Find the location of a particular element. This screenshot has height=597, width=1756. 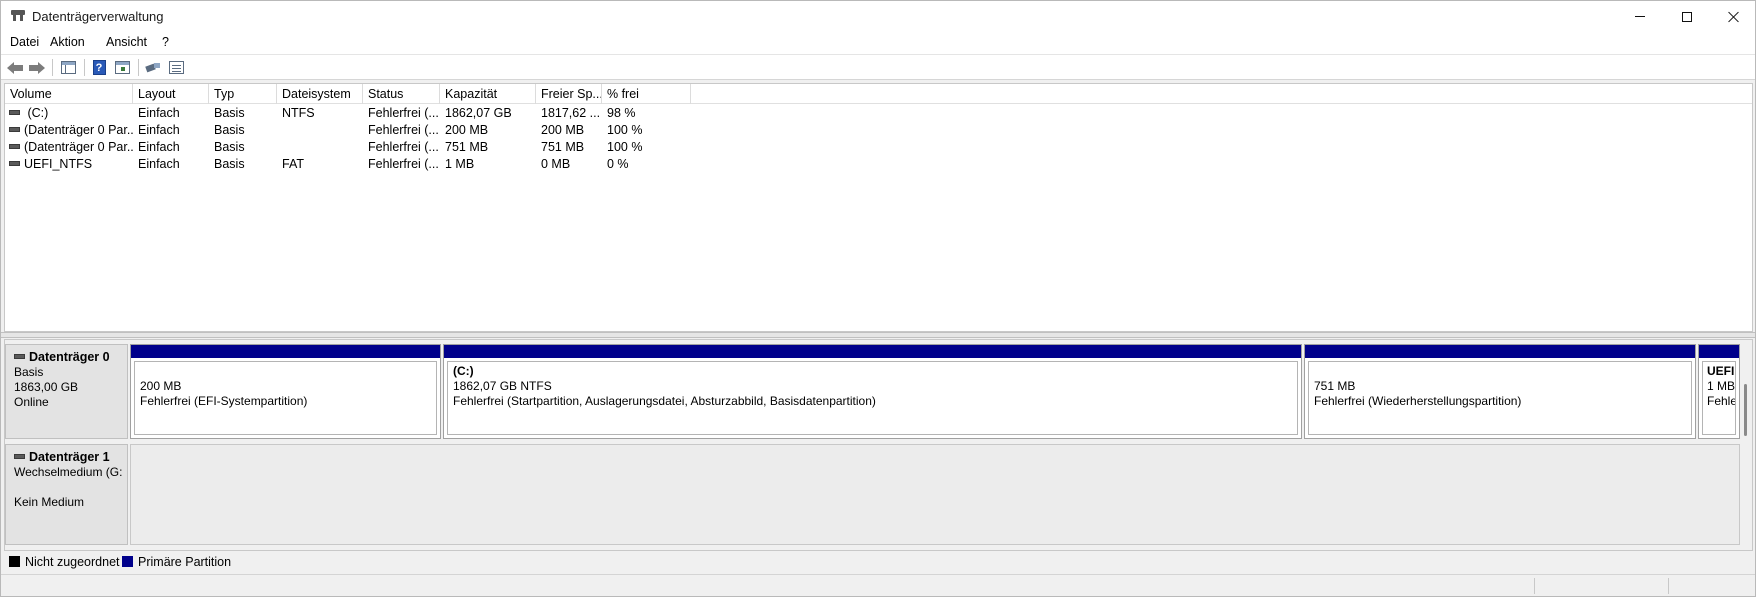

action-pane-icon is located at coordinates (122, 67).